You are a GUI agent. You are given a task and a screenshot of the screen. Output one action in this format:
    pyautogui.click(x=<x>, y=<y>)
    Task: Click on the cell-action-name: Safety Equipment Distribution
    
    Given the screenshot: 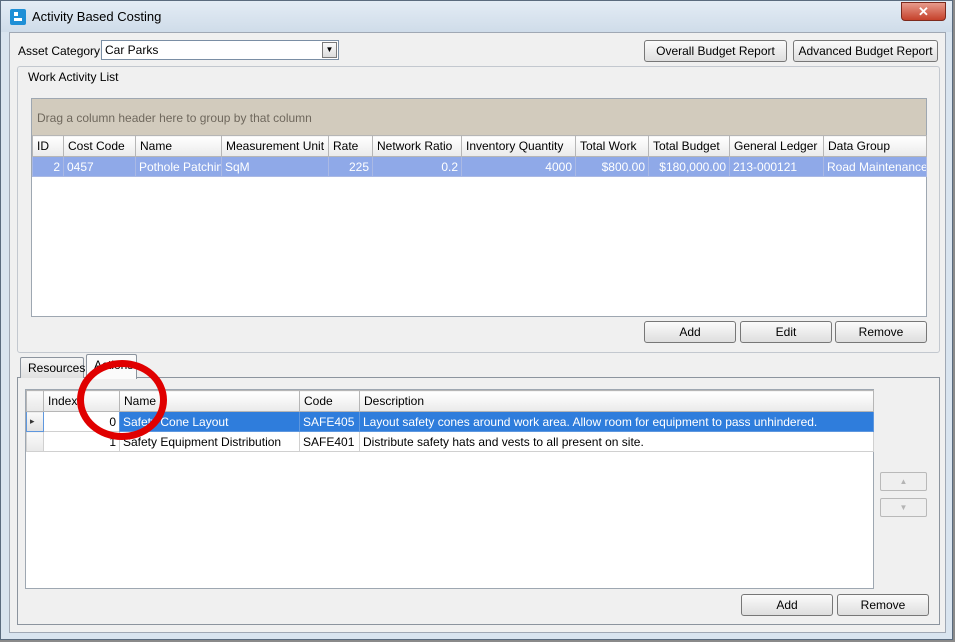 What is the action you would take?
    pyautogui.click(x=209, y=441)
    